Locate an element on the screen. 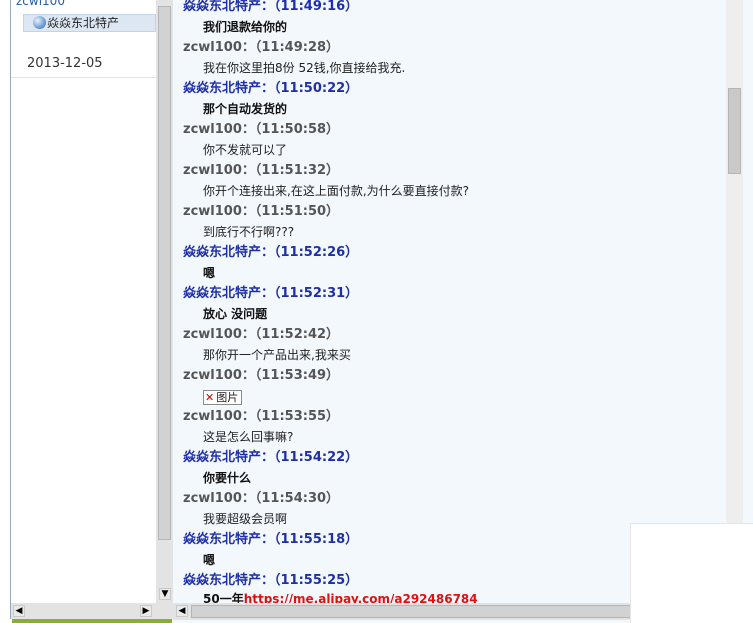 This screenshot has height=623, width=753. message-header: 焱焱东北特产：（11:50:22） is located at coordinates (270, 89).